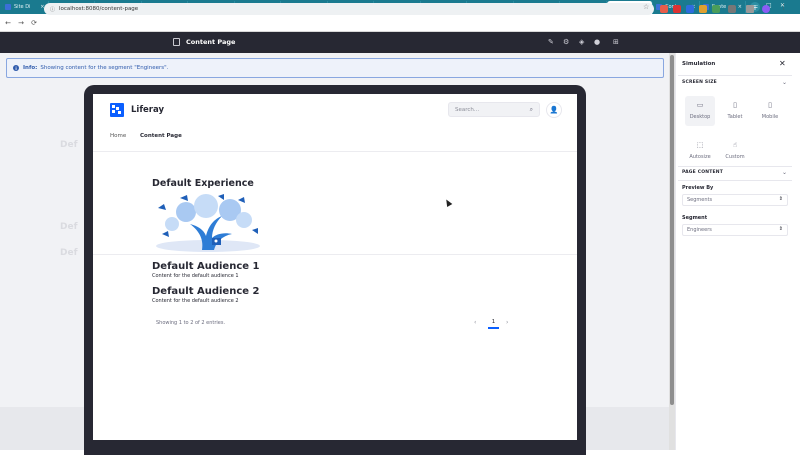  I want to click on desktop-icon: ▭, so click(700, 105).